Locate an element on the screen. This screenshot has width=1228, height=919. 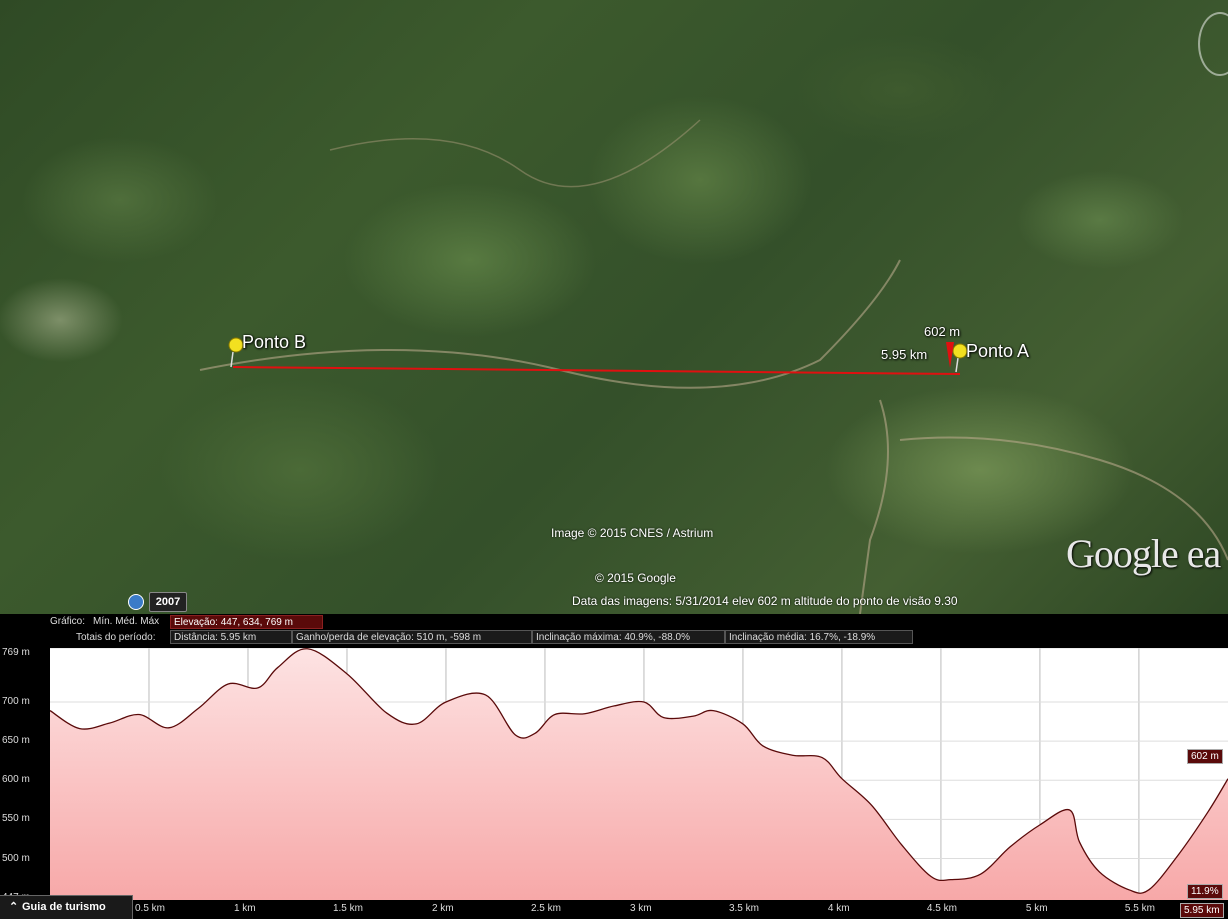
x-tick-label: 5 km is located at coordinates (1036, 908).